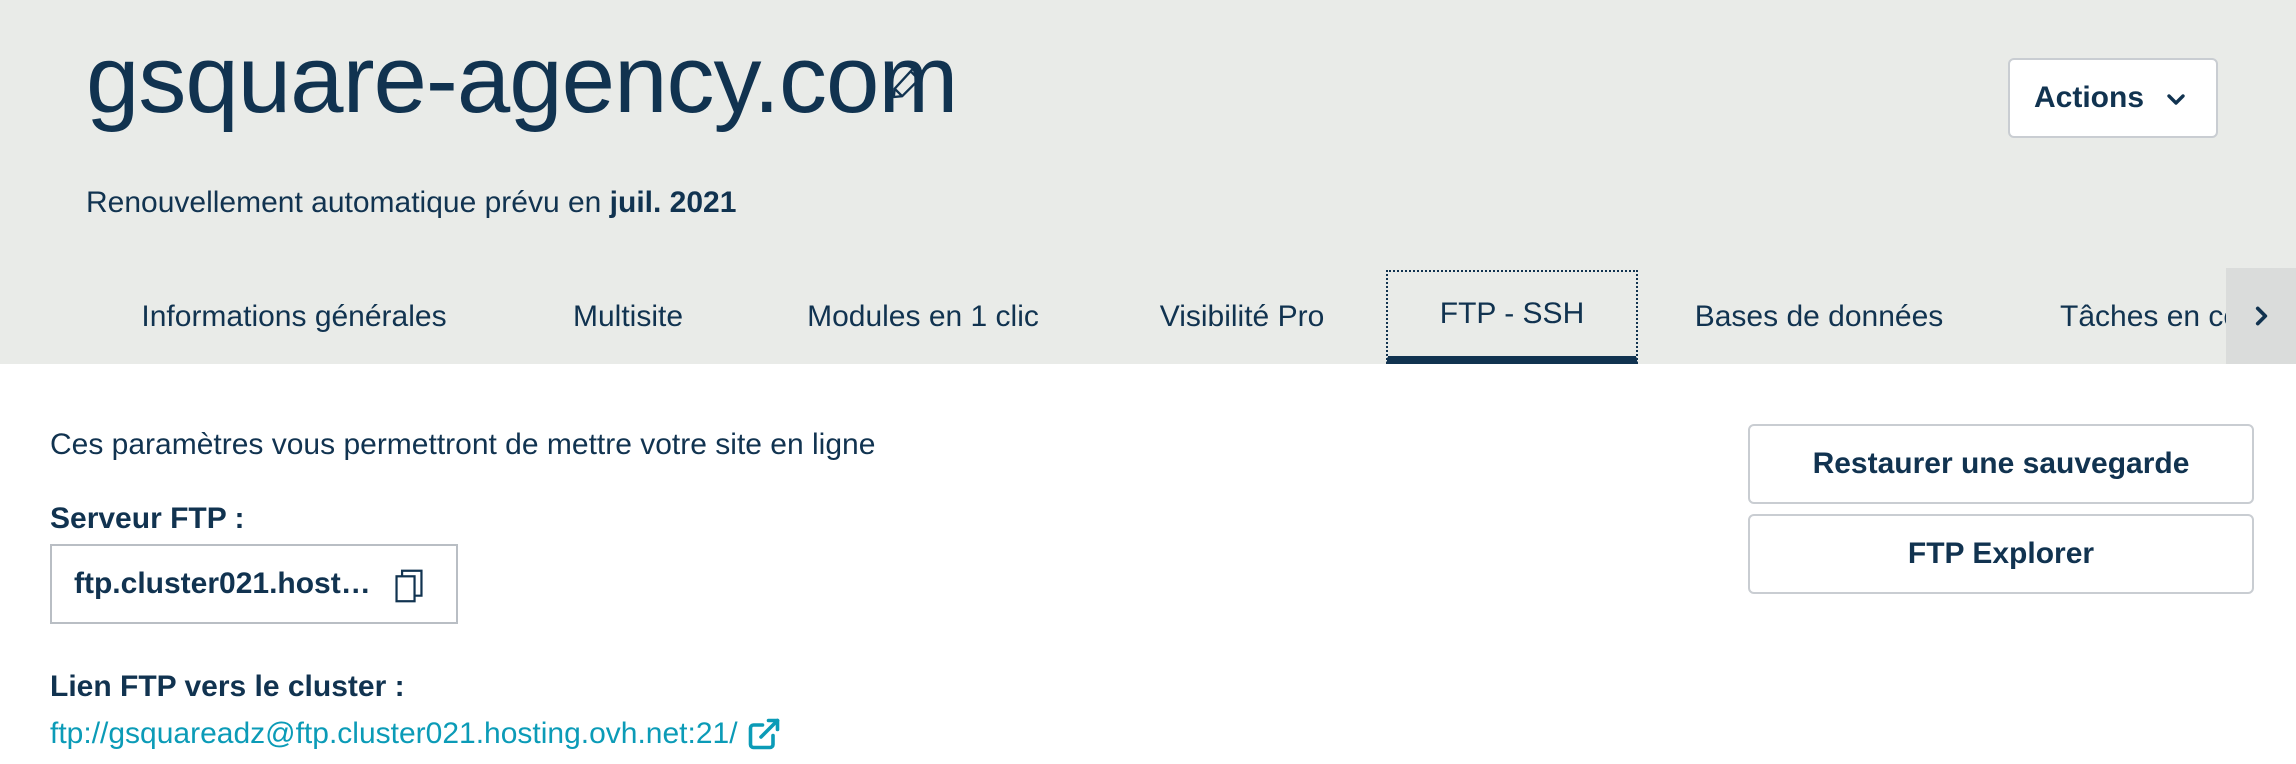 This screenshot has height=764, width=2296. Describe the element at coordinates (2125, 317) in the screenshot. I see `tab-taches-en-cours: Tâches en cours` at that location.